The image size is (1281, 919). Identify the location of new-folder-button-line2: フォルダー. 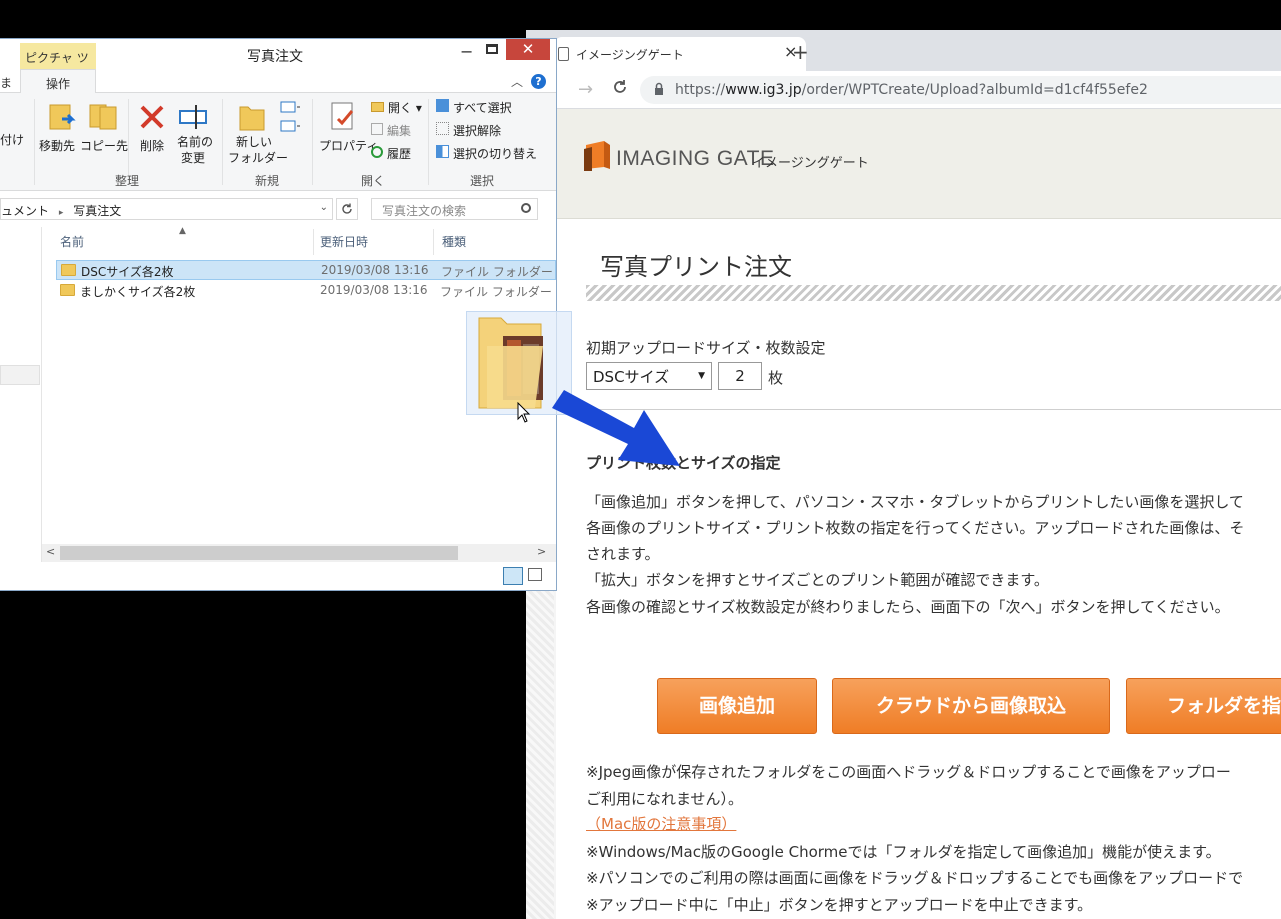
(258, 157).